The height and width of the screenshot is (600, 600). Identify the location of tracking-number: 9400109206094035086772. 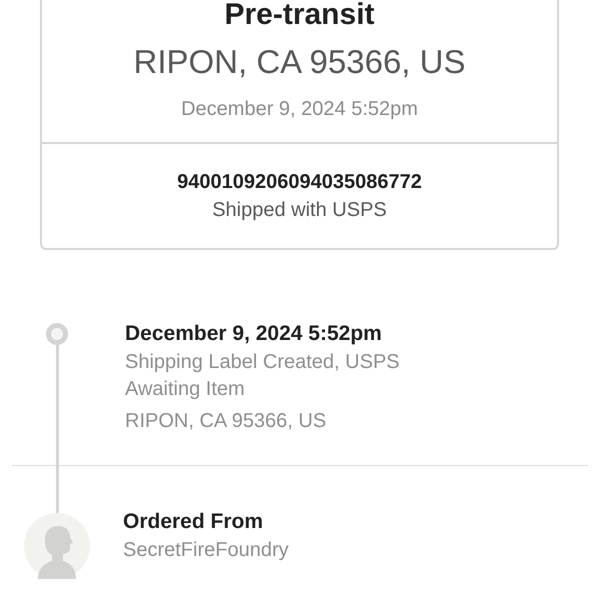
(299, 182).